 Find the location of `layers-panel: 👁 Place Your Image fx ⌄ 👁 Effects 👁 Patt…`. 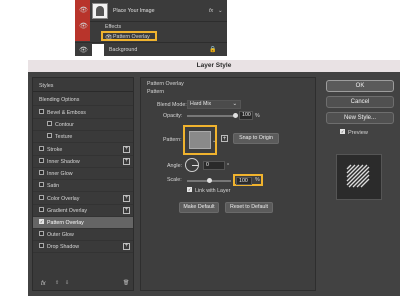

layers-panel: 👁 Place Your Image fx ⌄ 👁 Effects 👁 Patt… is located at coordinates (151, 28).